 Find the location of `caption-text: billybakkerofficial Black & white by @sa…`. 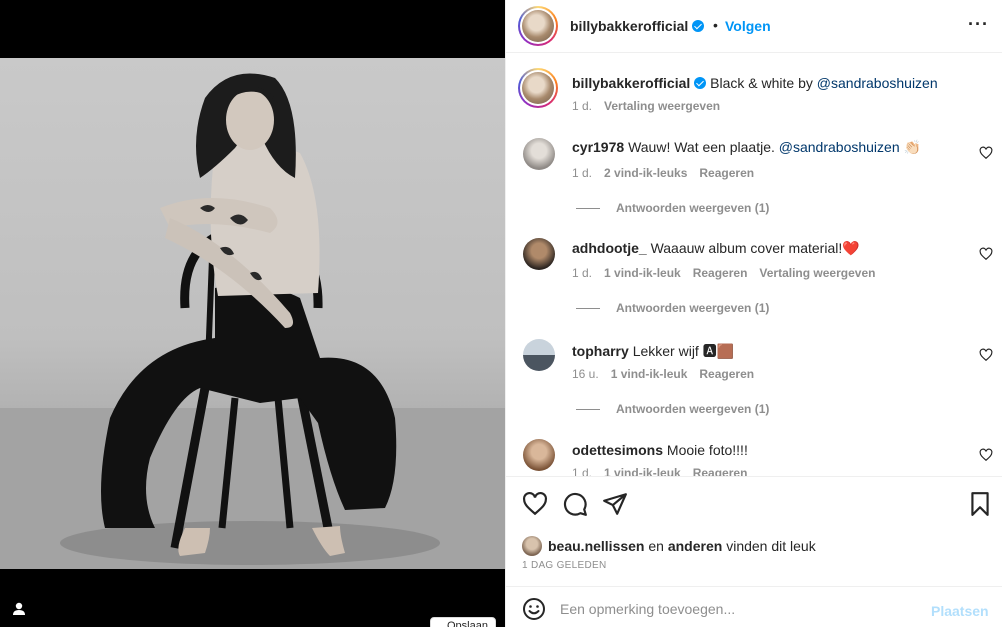

caption-text: billybakkerofficial Black & white by @sa… is located at coordinates (755, 83).